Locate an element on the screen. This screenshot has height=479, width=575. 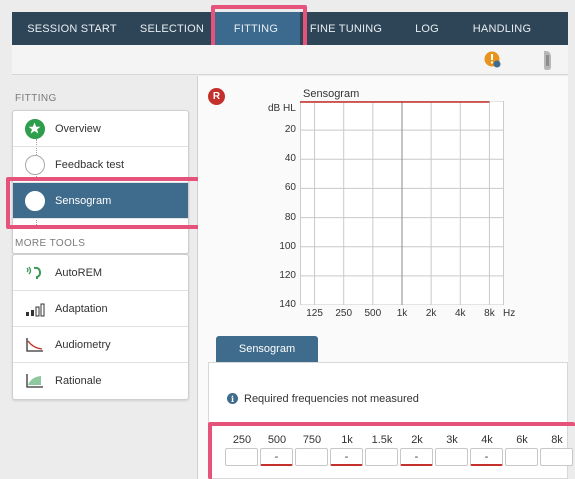
x-tick-label: 500 is located at coordinates (373, 313).